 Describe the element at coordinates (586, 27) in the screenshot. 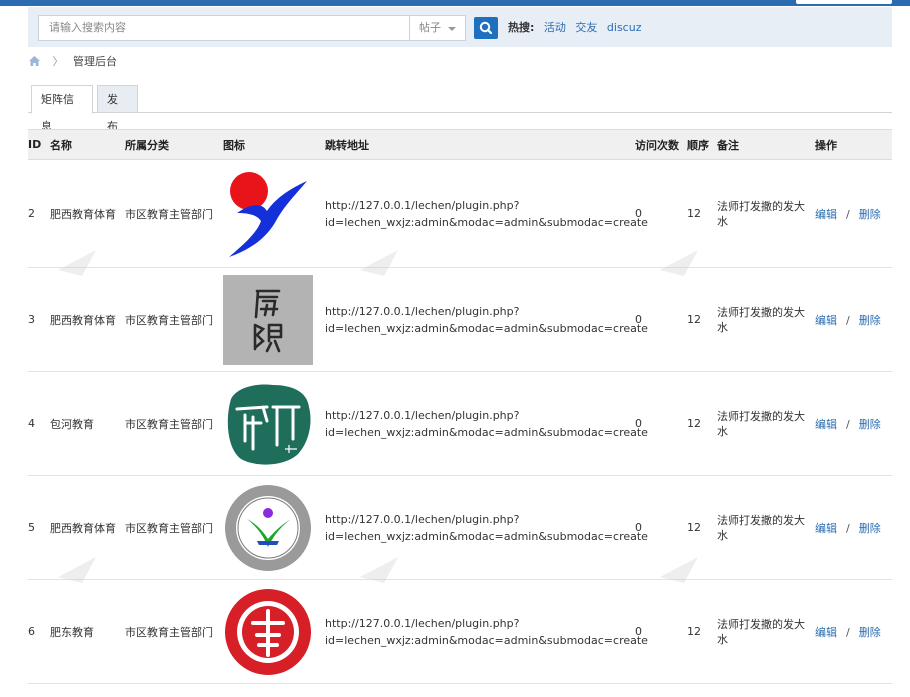

I see `hot-link-friends: 交友` at that location.